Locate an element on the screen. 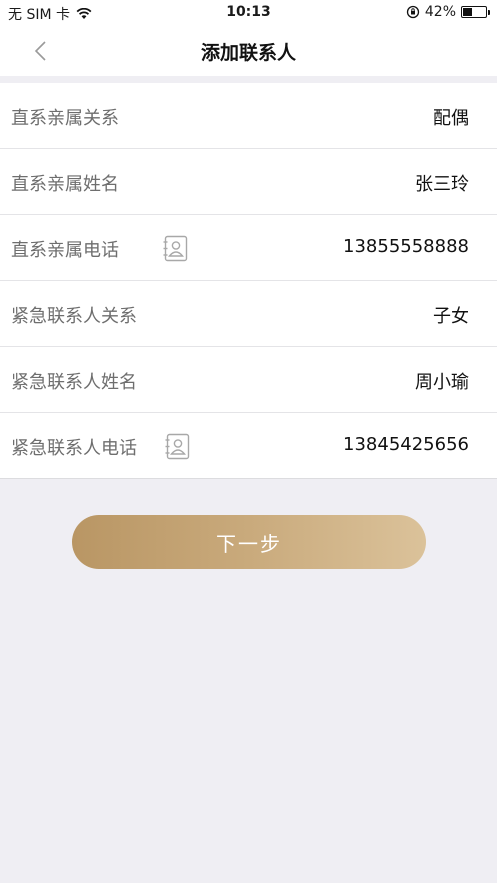  status-right: 42% is located at coordinates (448, 12).